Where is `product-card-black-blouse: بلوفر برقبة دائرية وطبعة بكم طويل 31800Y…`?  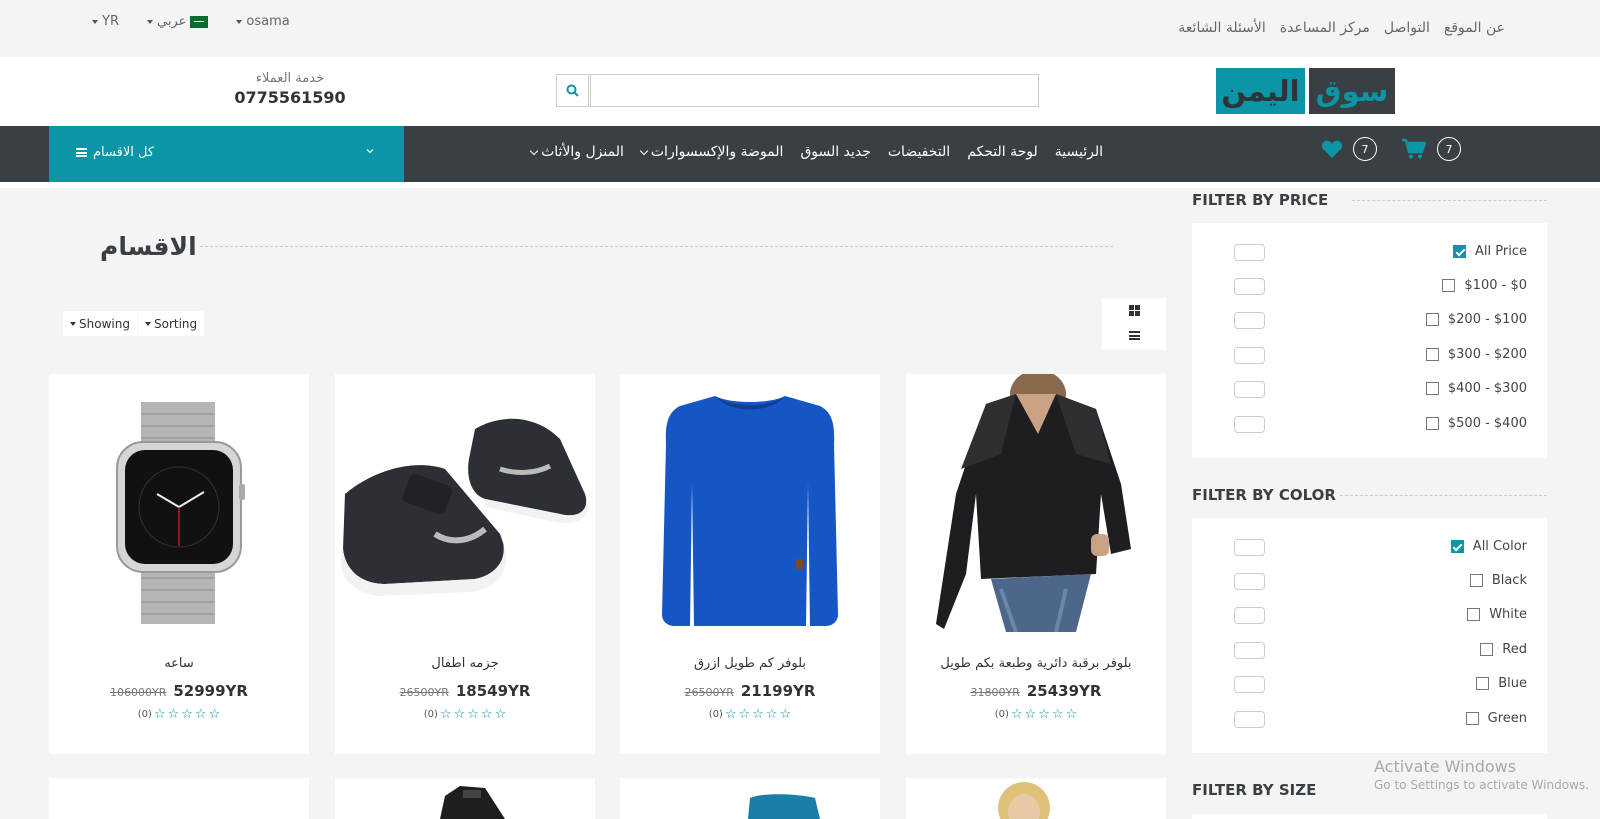
product-card-black-blouse: بلوفر برقبة دائرية وطبعة بكم طويل 31800Y… is located at coordinates (1036, 564).